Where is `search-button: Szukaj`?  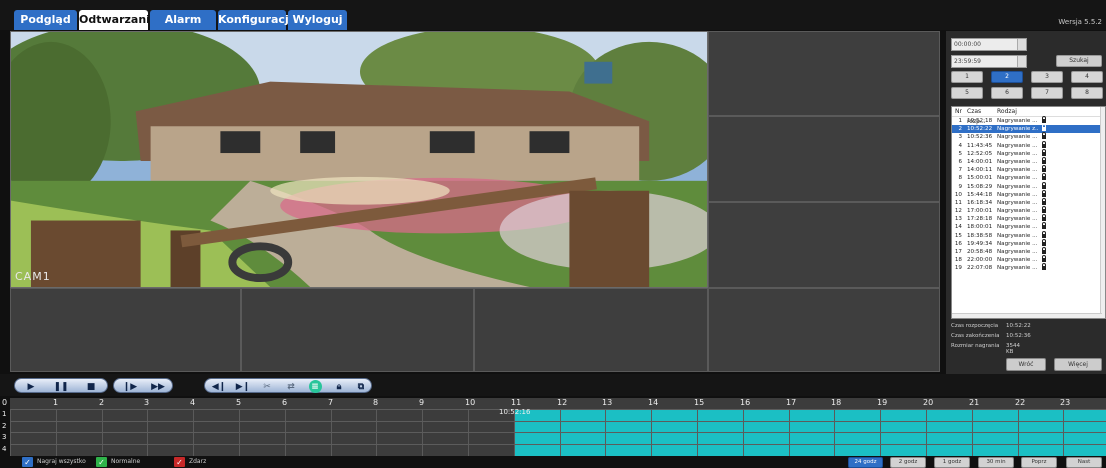
search-button: Szukaj is located at coordinates (1079, 61).